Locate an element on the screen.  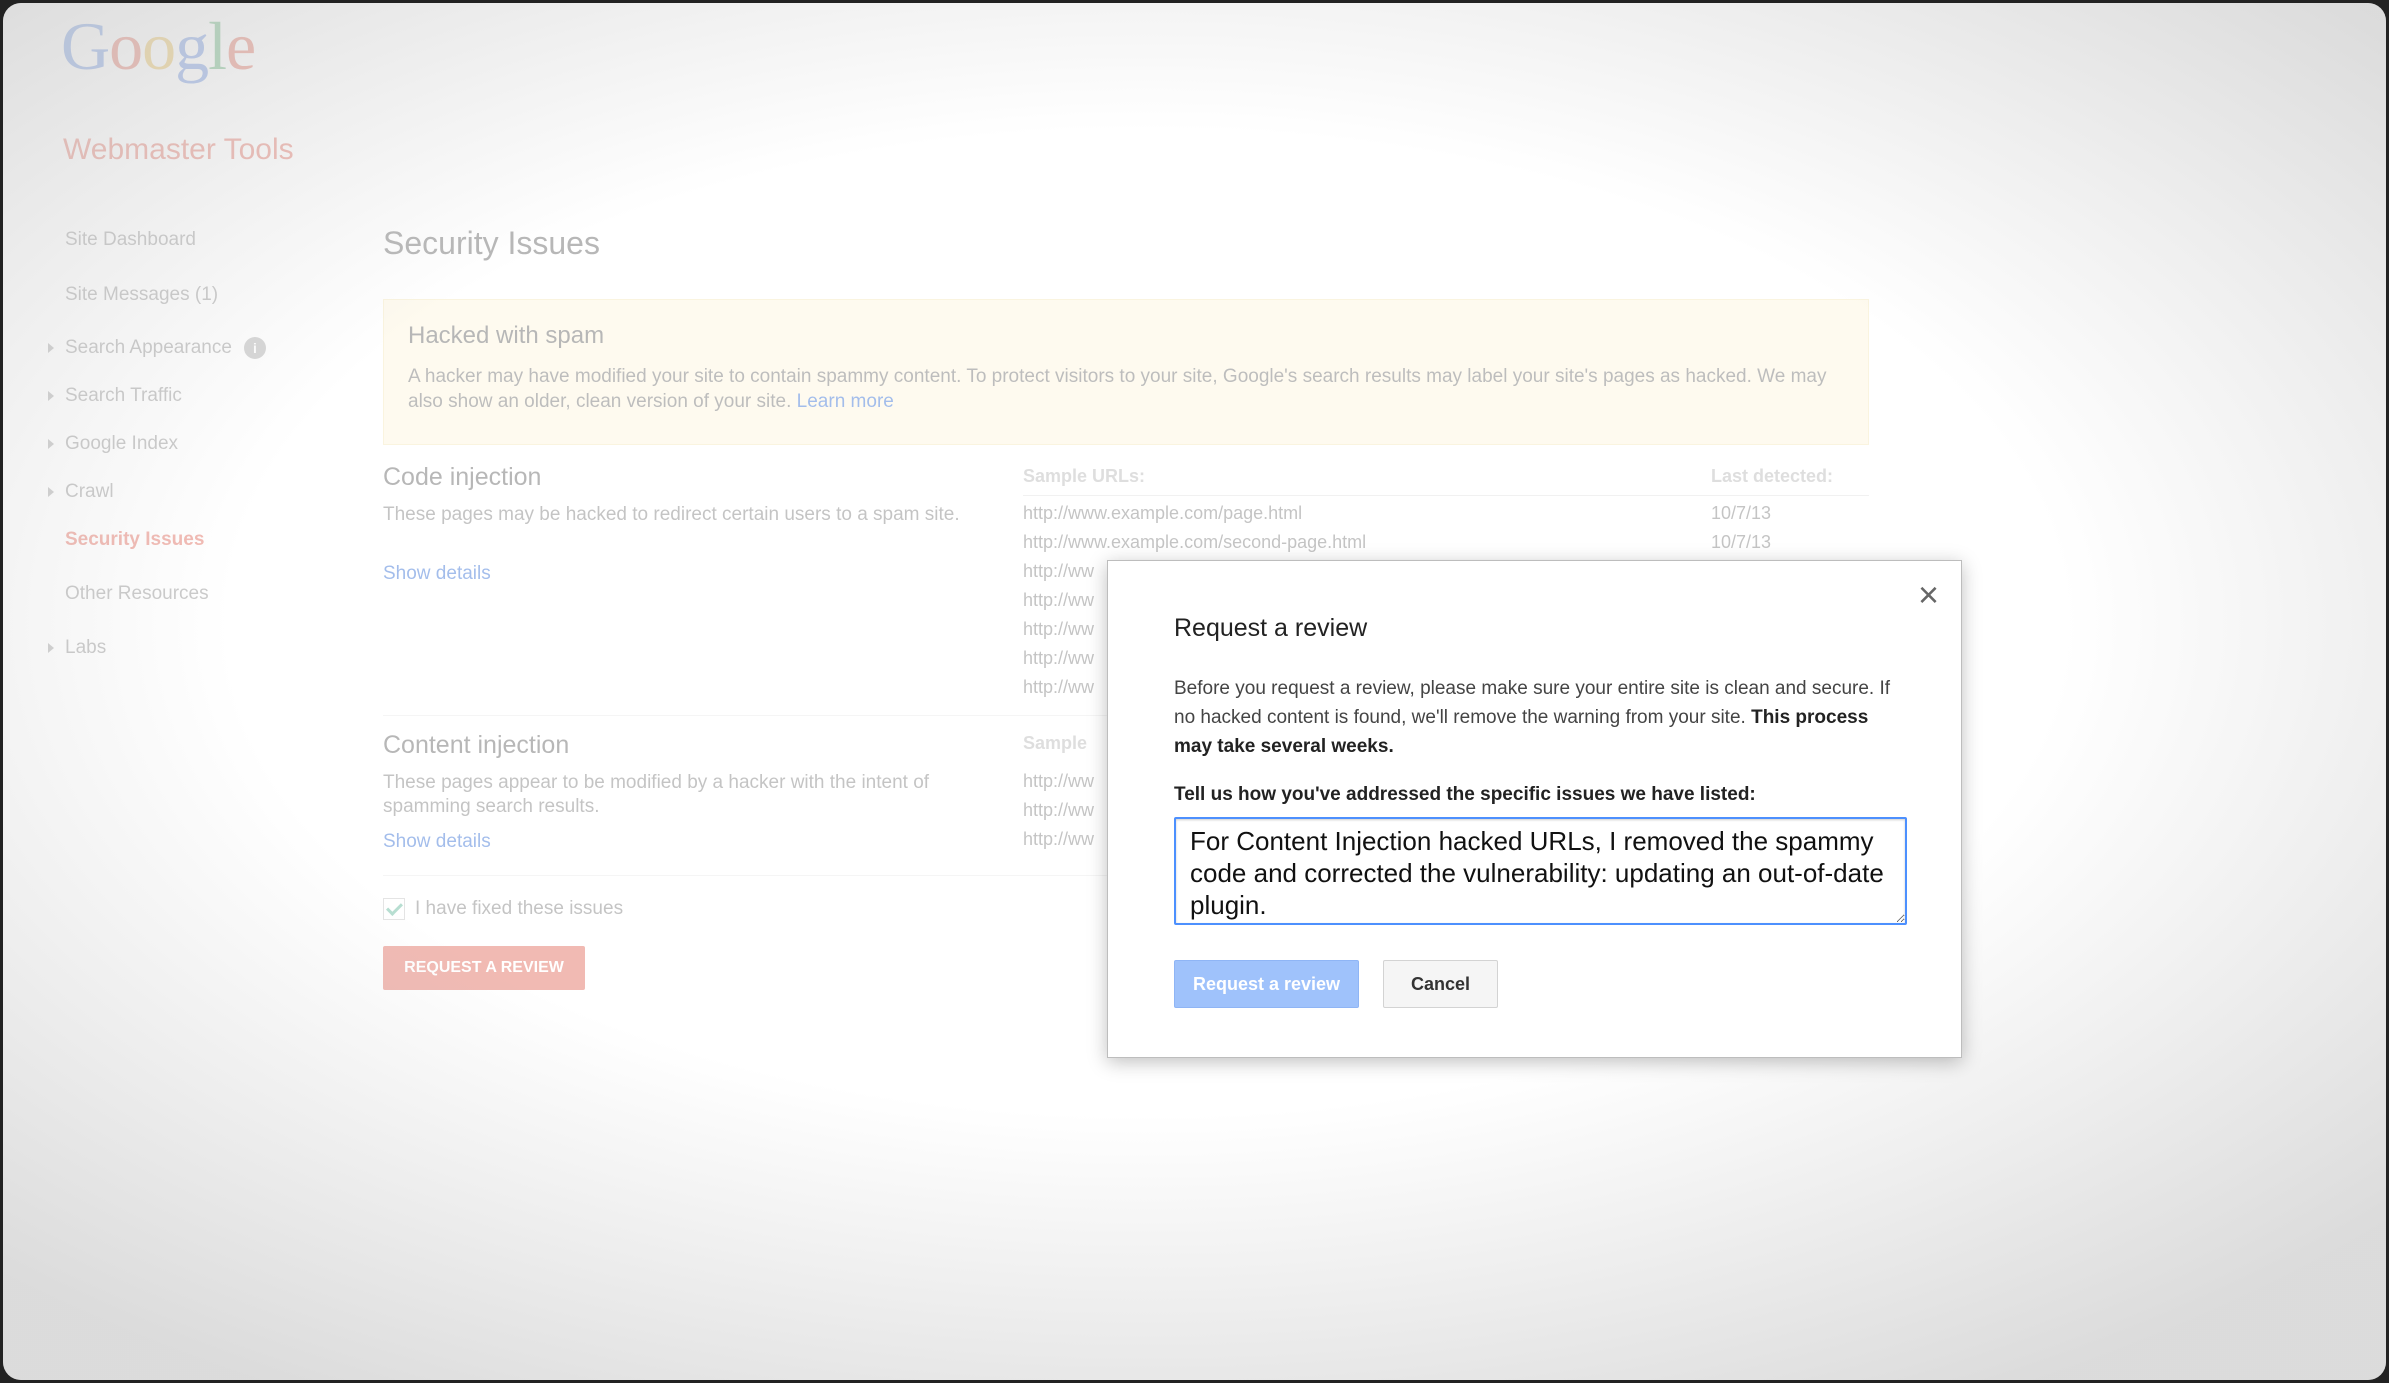
sidebar-item-site-dashboard: Site Dashboard is located at coordinates (130, 240).